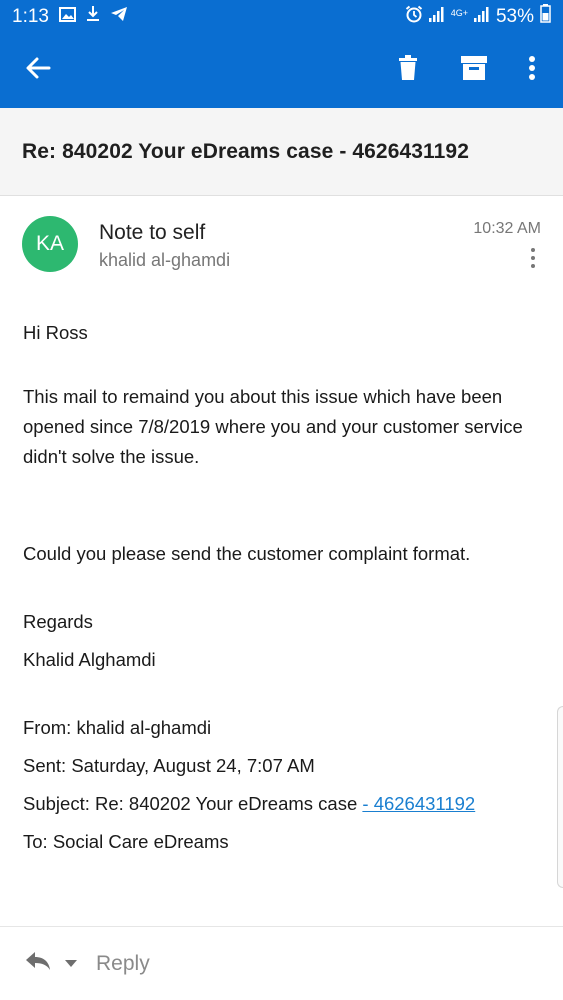  I want to click on app-bar, so click(281, 70).